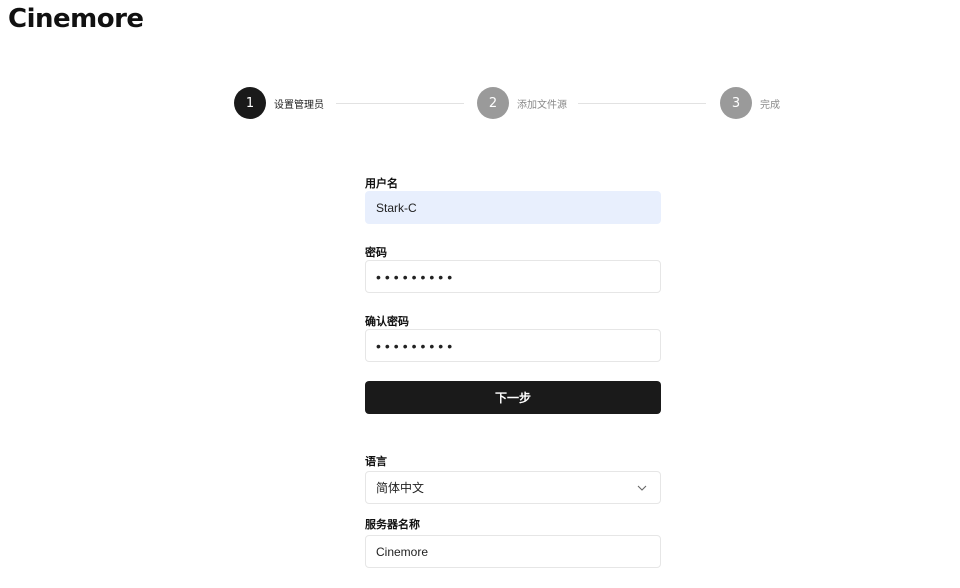 This screenshot has height=588, width=960. I want to click on password-label: 密码, so click(376, 252).